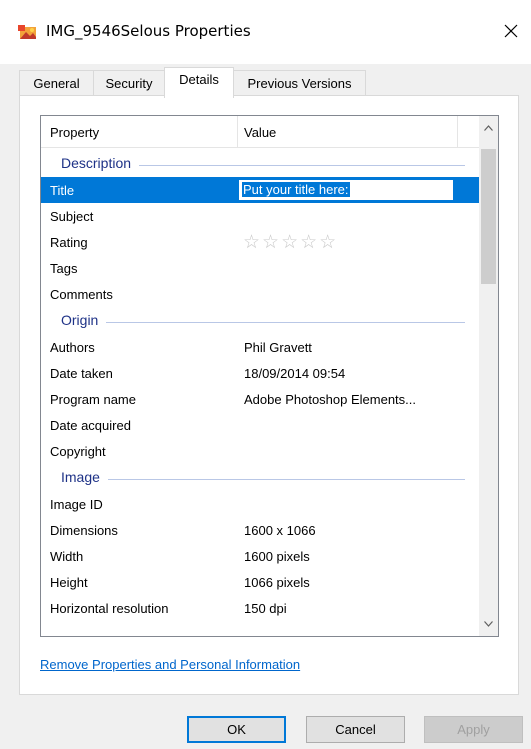  What do you see at coordinates (84, 530) in the screenshot?
I see `property-label: Dimensions` at bounding box center [84, 530].